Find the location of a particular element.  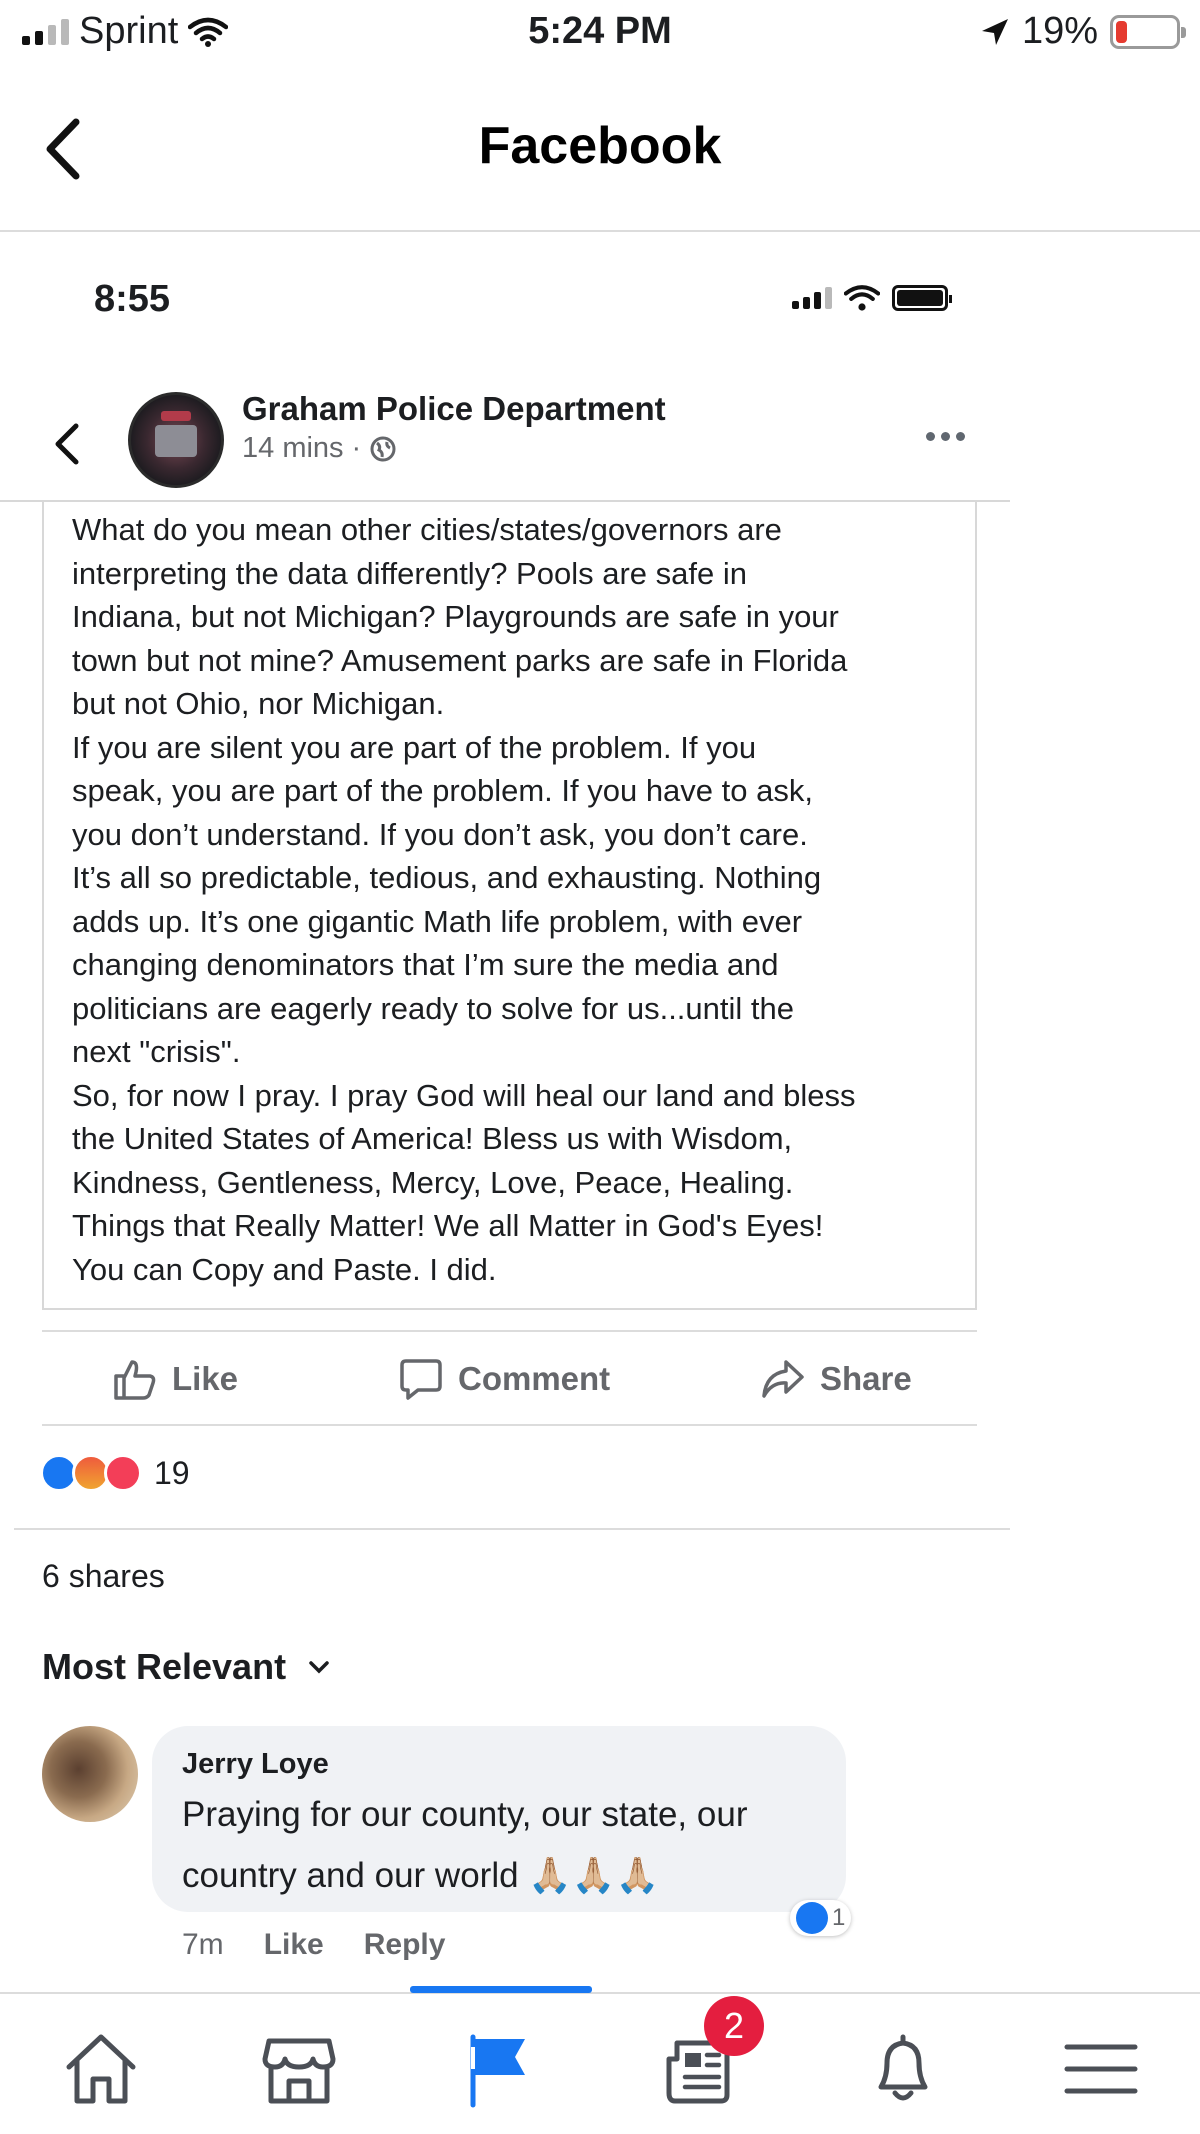

more-options-icon is located at coordinates (945, 436).